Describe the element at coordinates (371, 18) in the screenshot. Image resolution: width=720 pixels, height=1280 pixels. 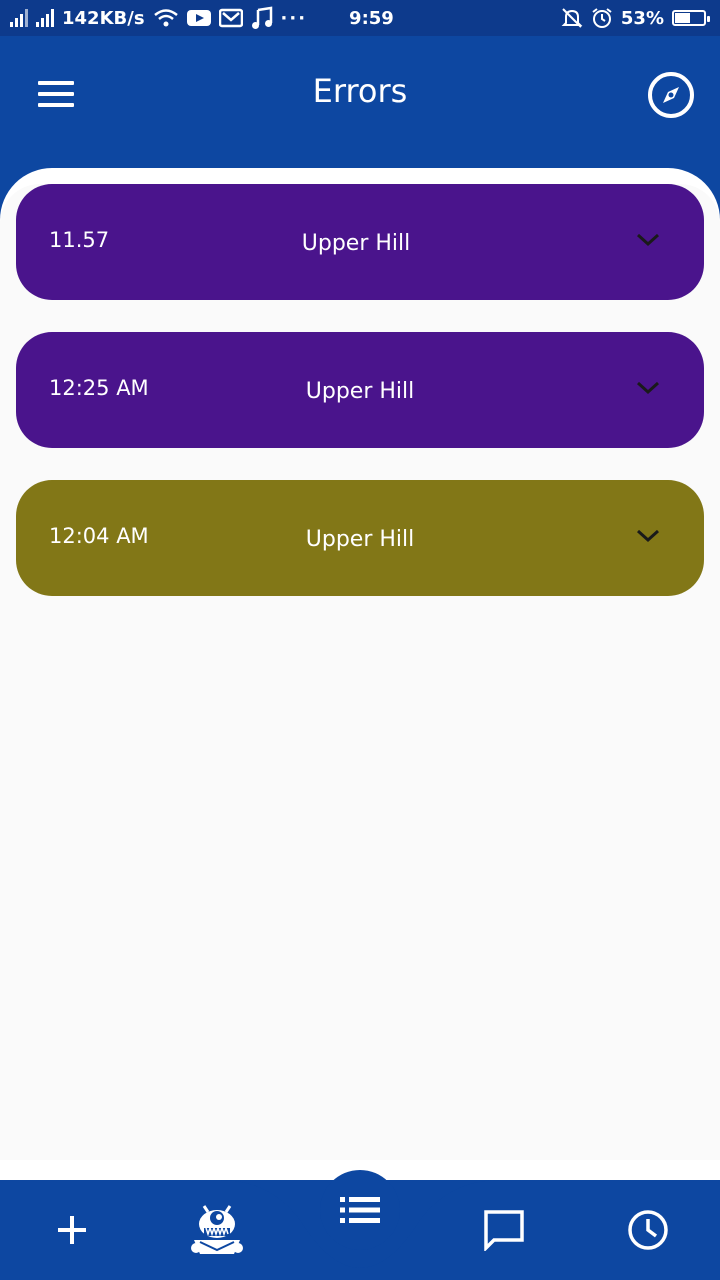
I see `status-time: 9:59` at that location.